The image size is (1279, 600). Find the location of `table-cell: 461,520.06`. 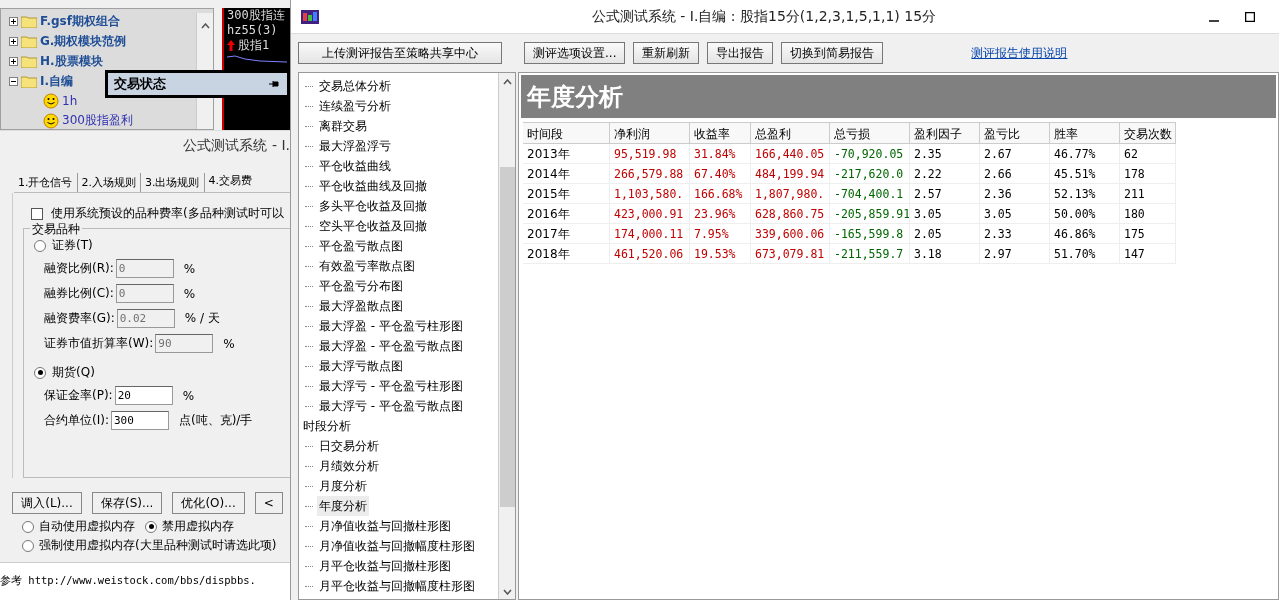

table-cell: 461,520.06 is located at coordinates (650, 254).